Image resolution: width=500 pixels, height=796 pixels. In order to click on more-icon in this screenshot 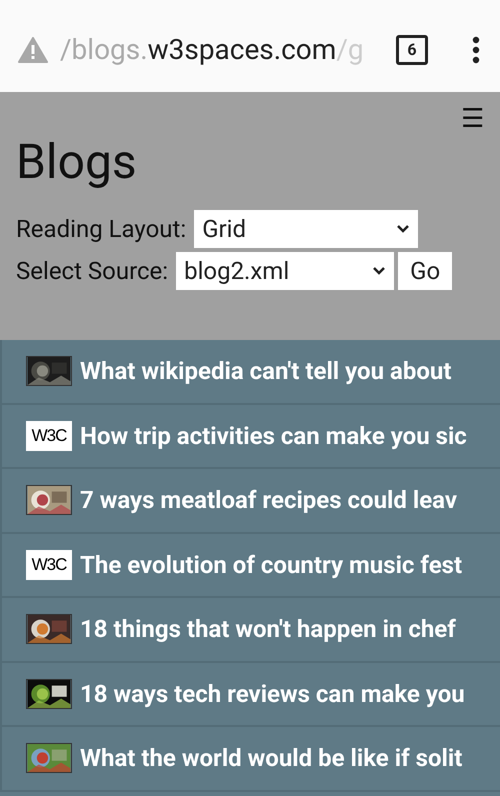, I will do `click(476, 50)`.